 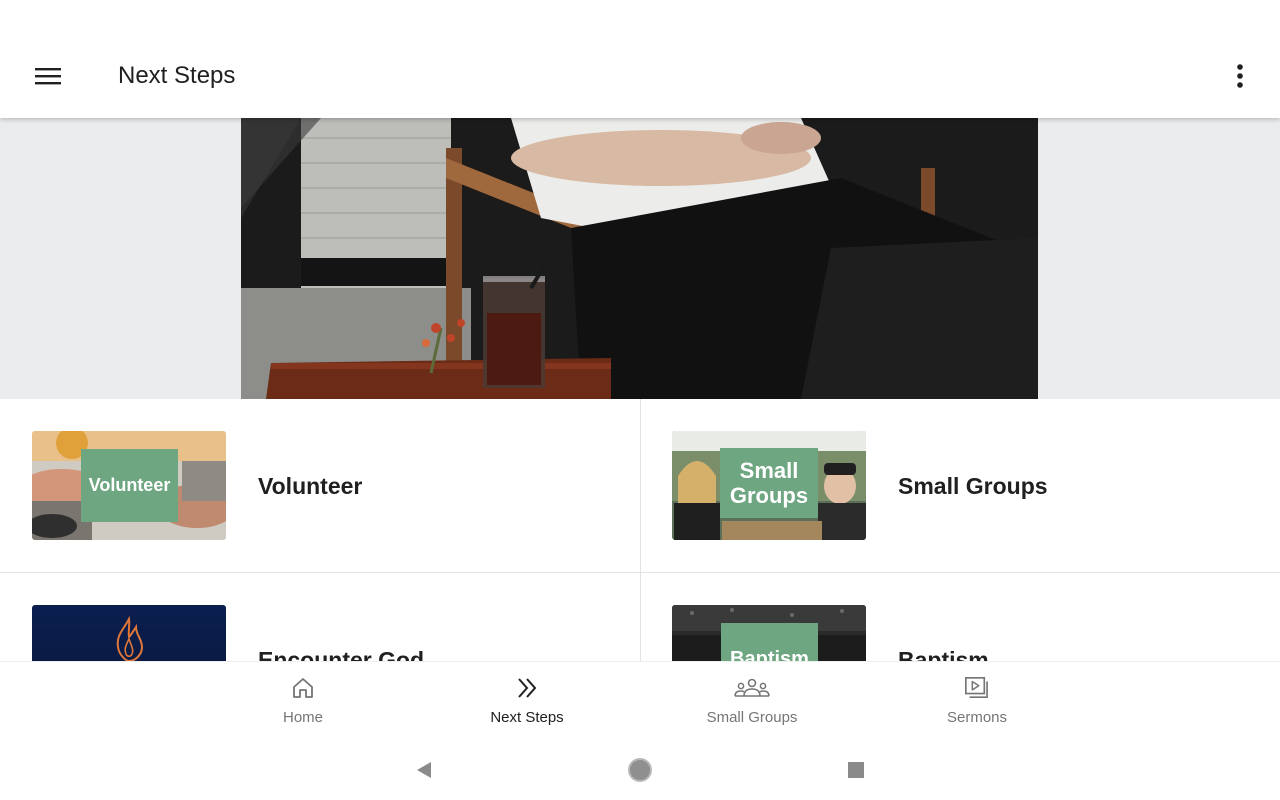 What do you see at coordinates (752, 717) in the screenshot?
I see `nav-label-small-groups: Small Groups` at bounding box center [752, 717].